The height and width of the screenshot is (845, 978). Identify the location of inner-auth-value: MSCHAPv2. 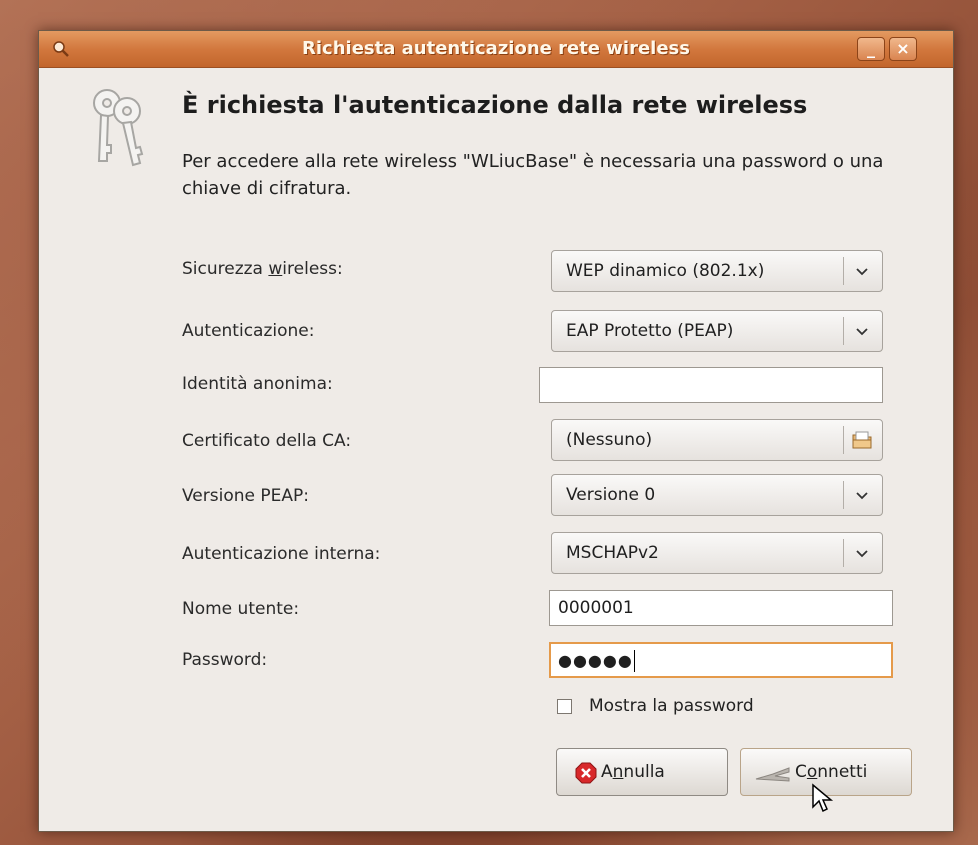
(612, 553).